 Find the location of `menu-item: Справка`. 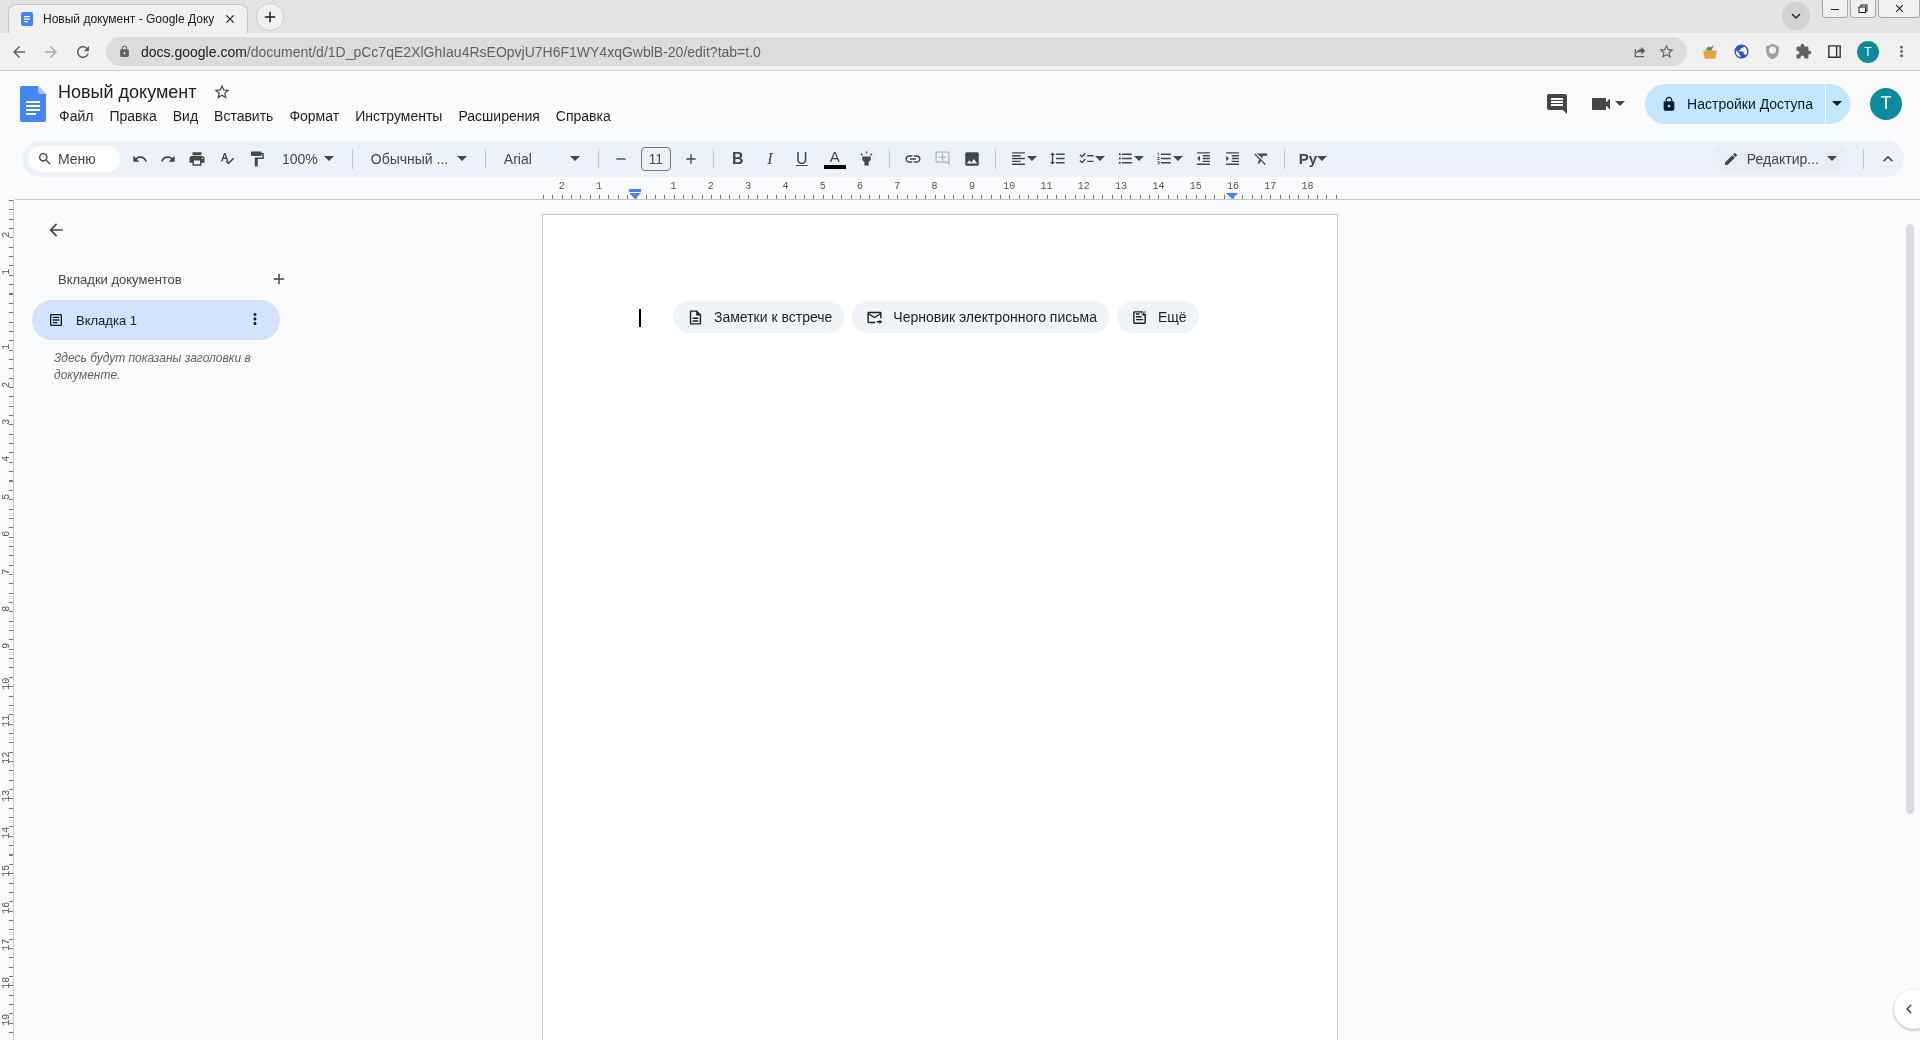

menu-item: Справка is located at coordinates (583, 115).